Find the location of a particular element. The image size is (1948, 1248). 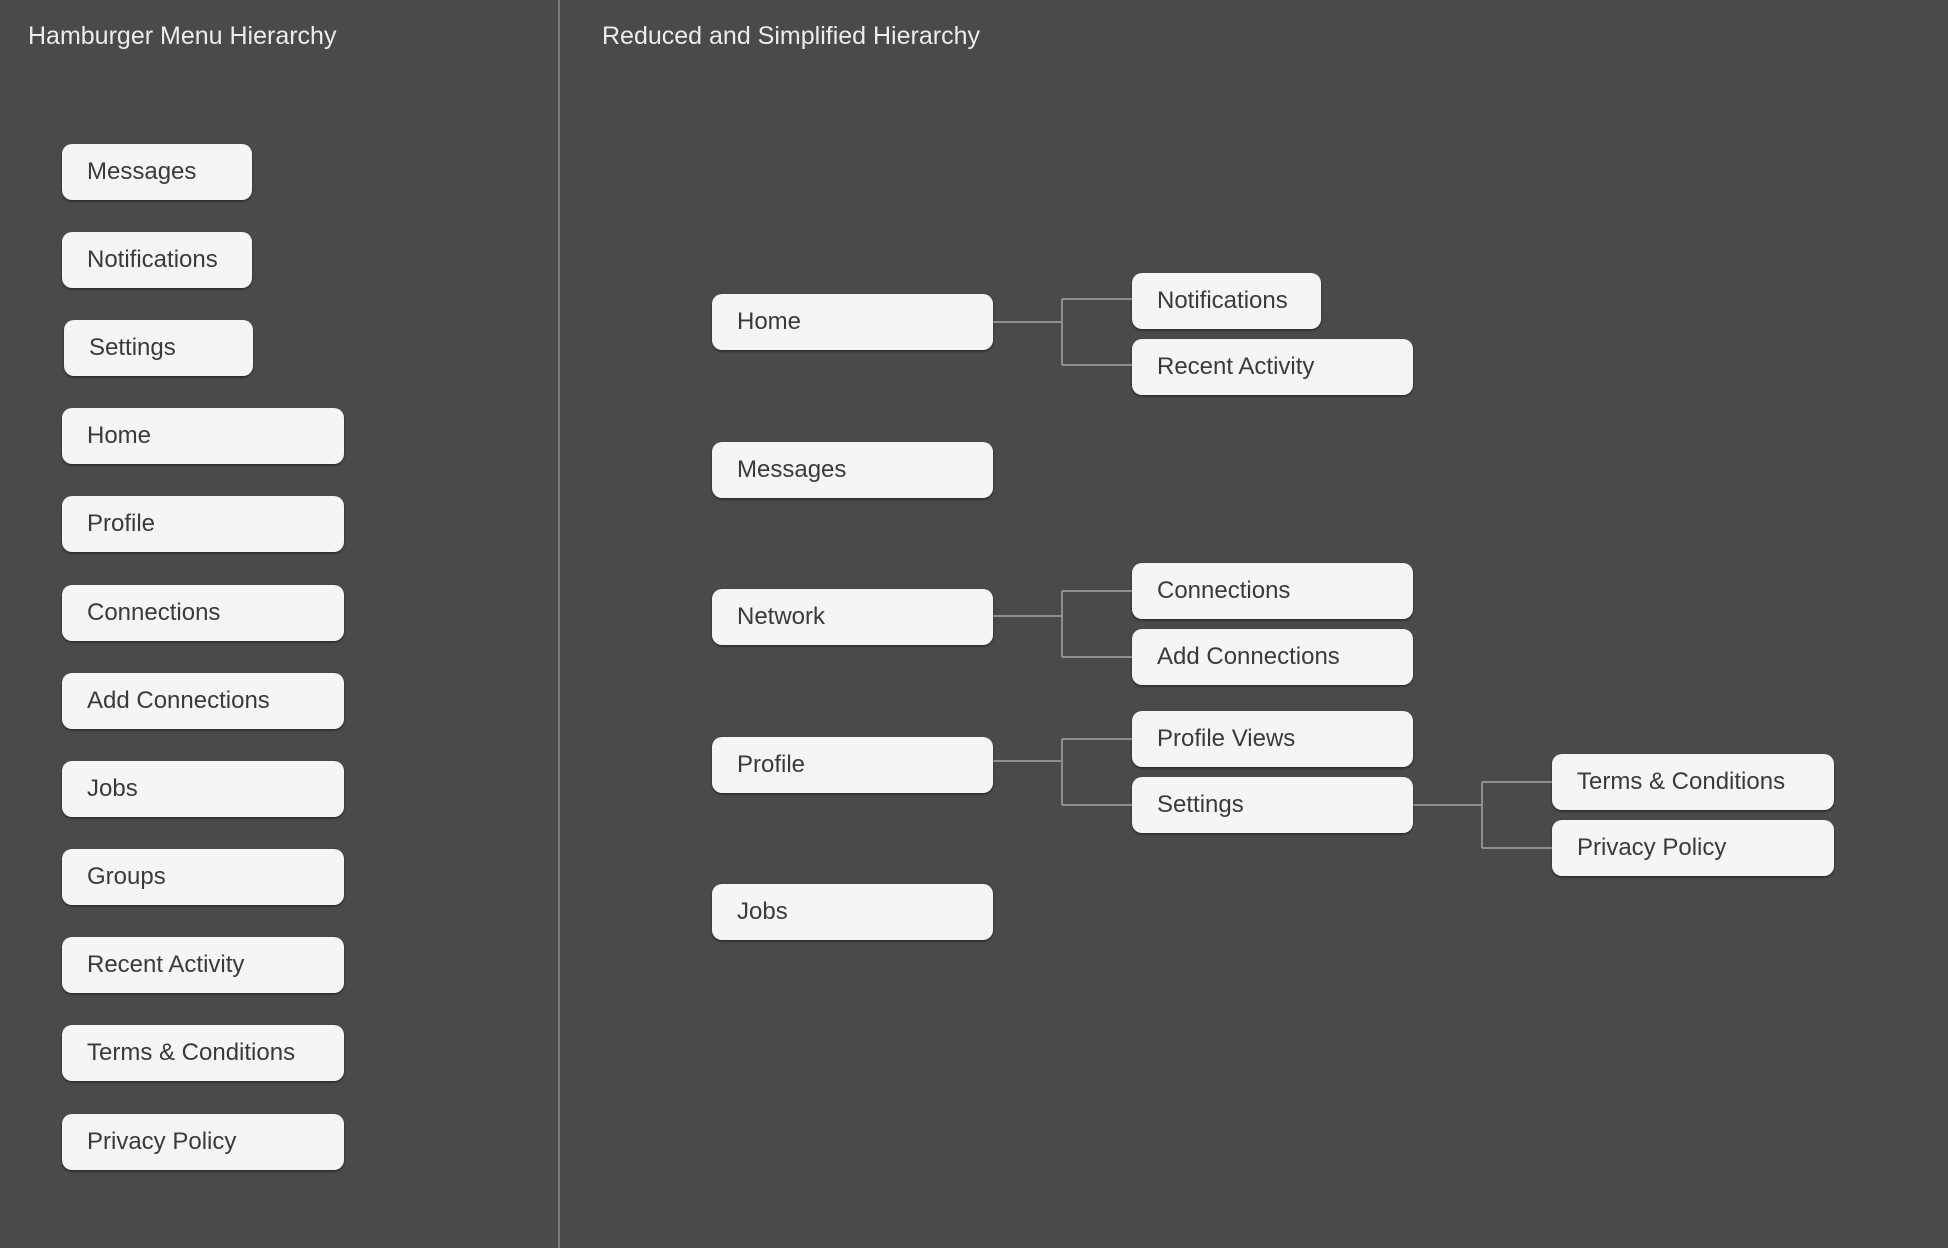

tree-node-profile: Profile is located at coordinates (852, 765).